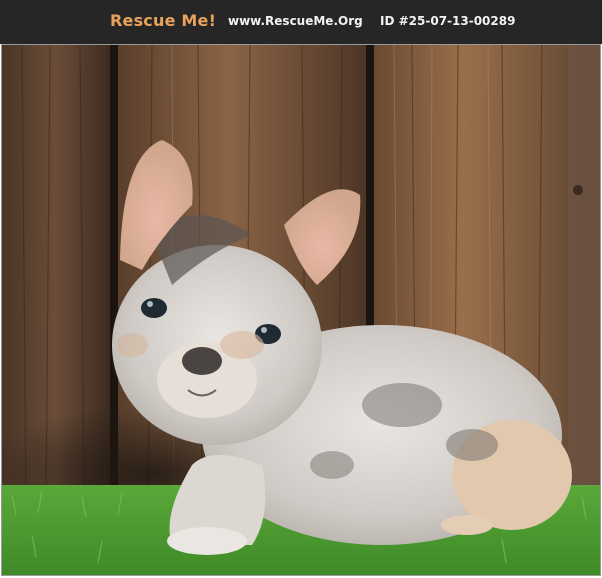 This screenshot has height=578, width=602. What do you see at coordinates (578, 190) in the screenshot?
I see `wood-knot` at bounding box center [578, 190].